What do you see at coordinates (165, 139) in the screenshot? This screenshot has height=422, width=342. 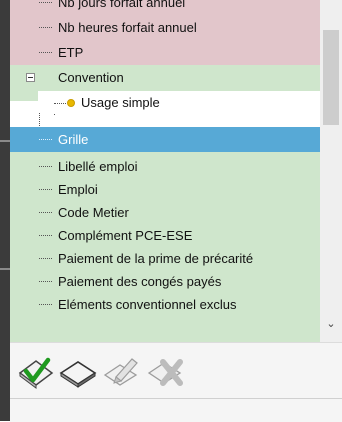 I see `tree-item-grille: Grille` at bounding box center [165, 139].